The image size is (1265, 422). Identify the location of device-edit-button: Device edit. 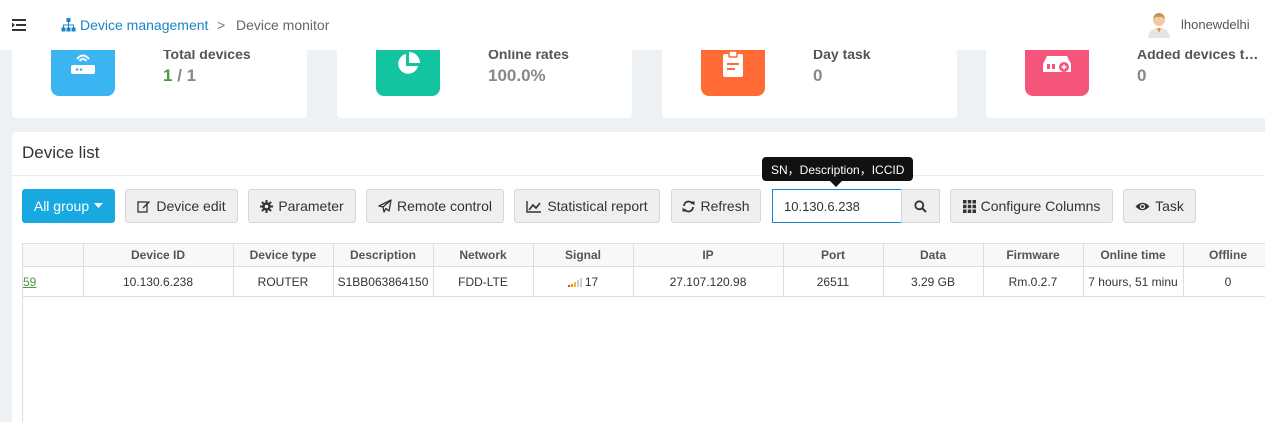
(181, 206).